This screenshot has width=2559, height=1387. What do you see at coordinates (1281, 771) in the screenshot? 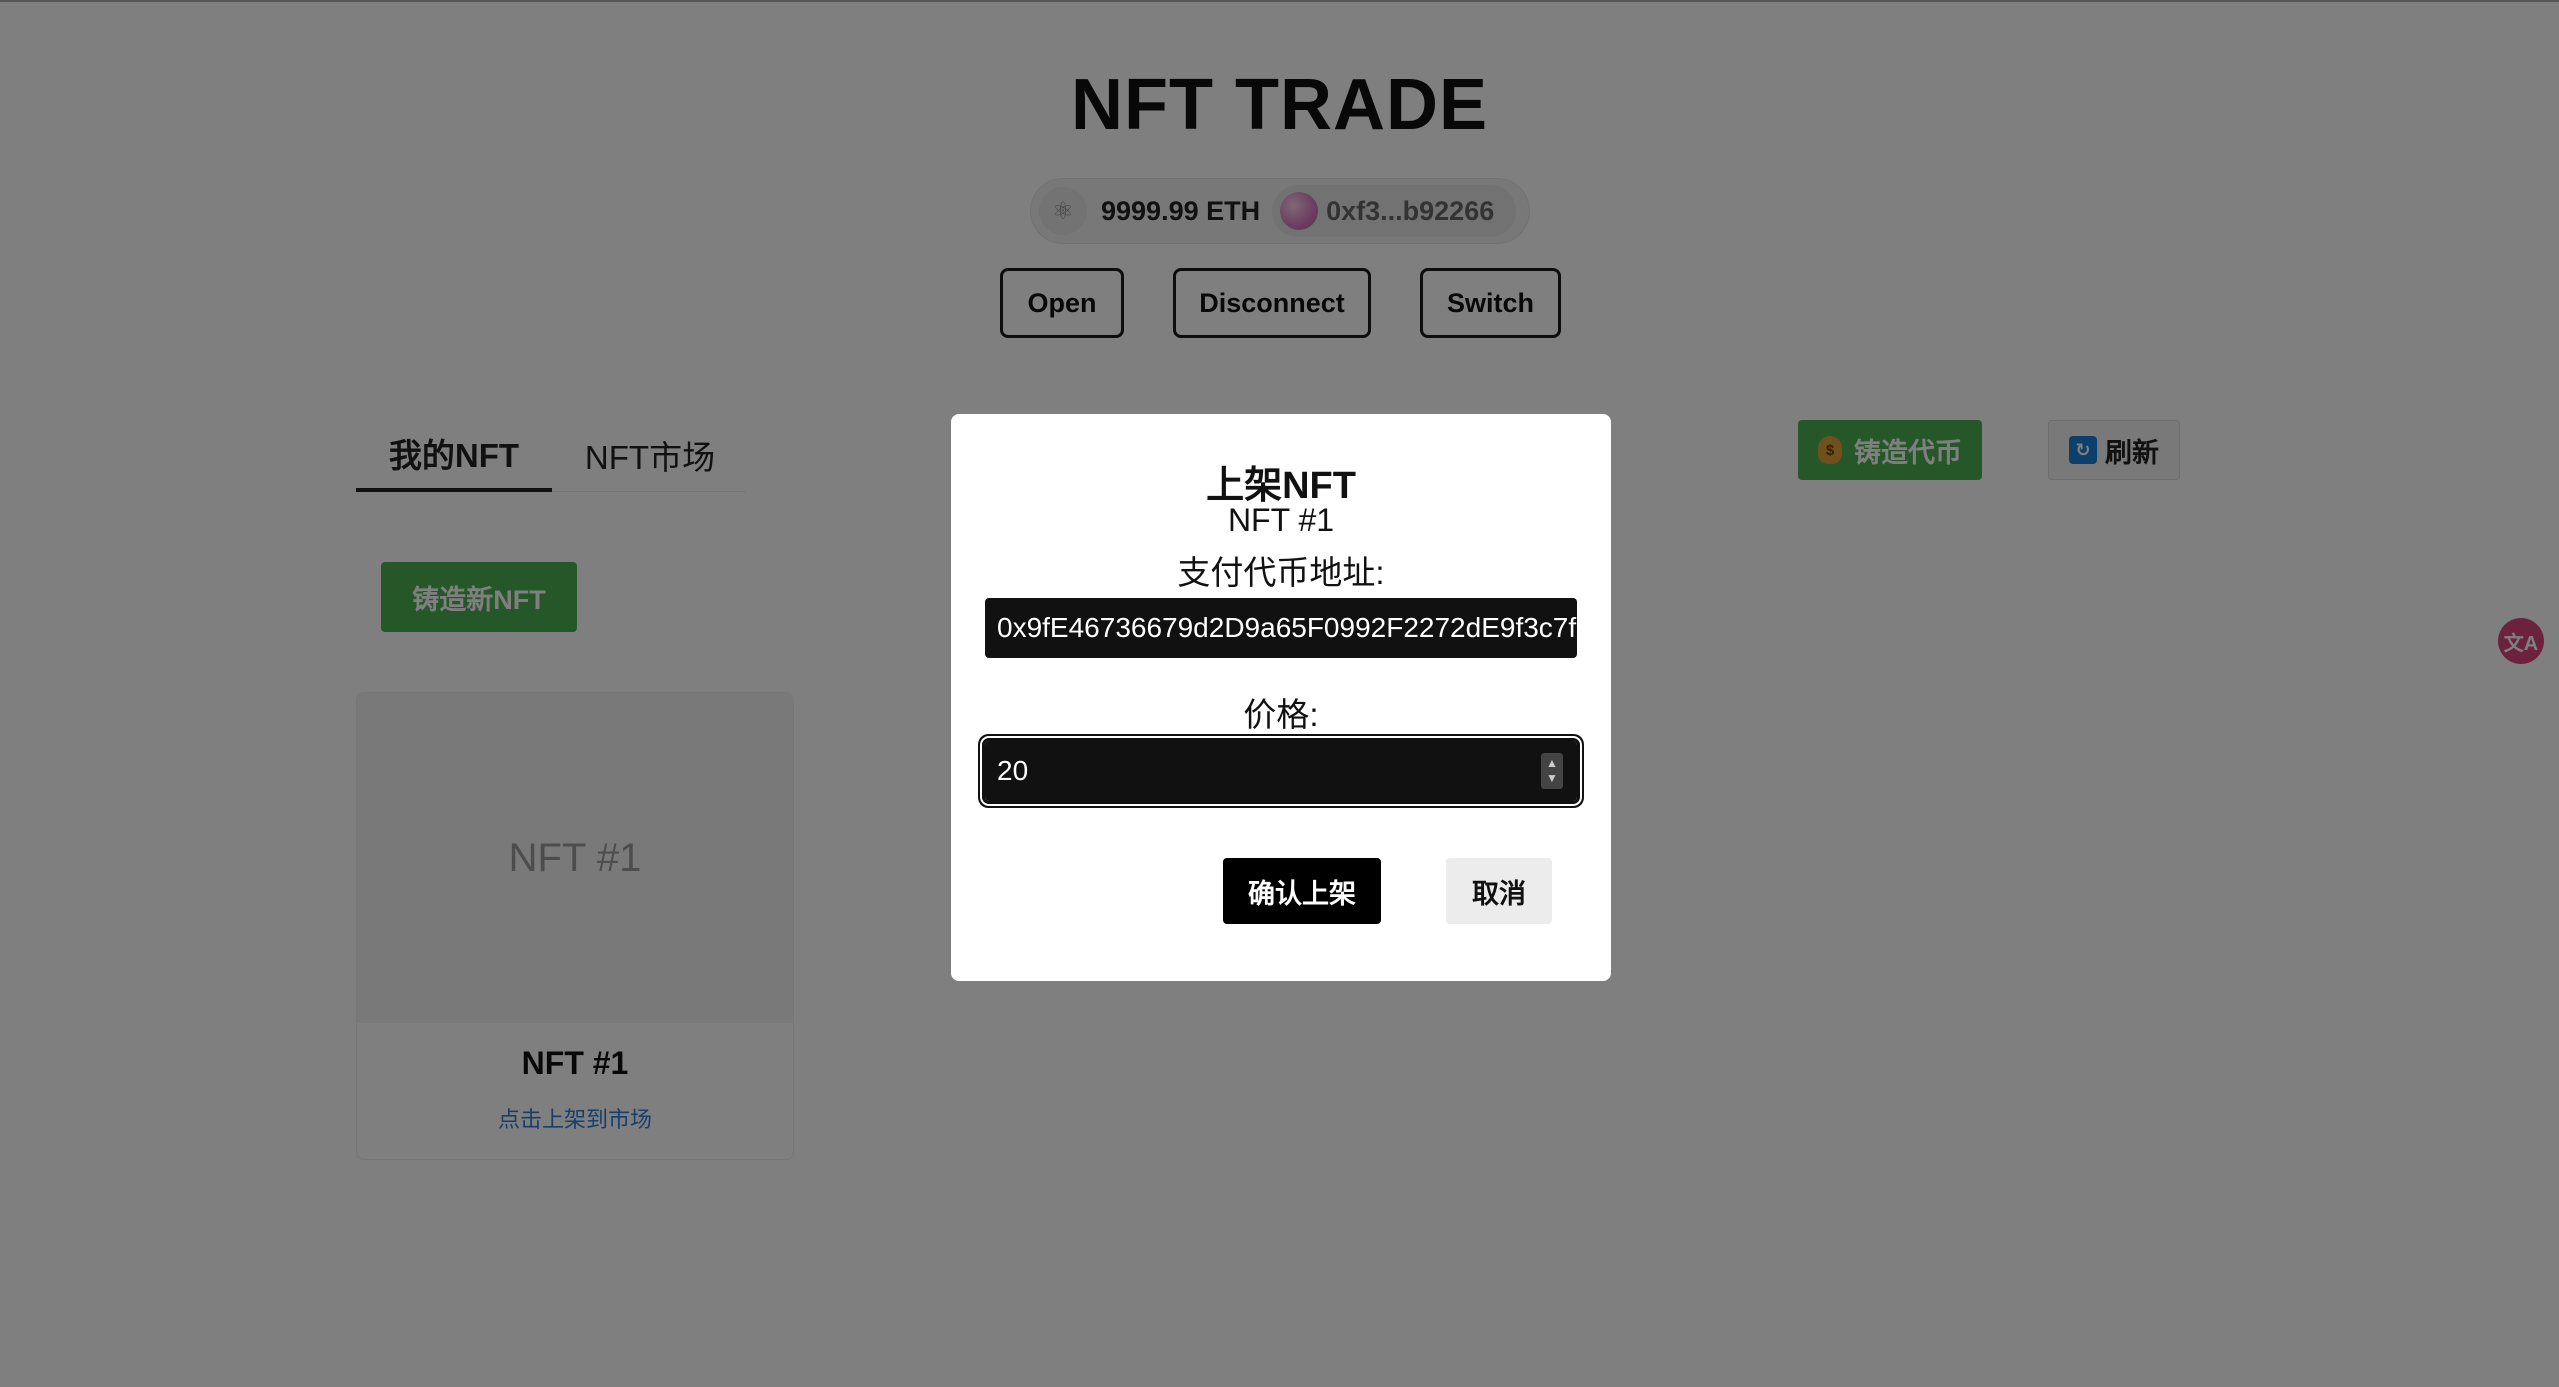
I see `price-input: 20 ▲ ▼` at bounding box center [1281, 771].